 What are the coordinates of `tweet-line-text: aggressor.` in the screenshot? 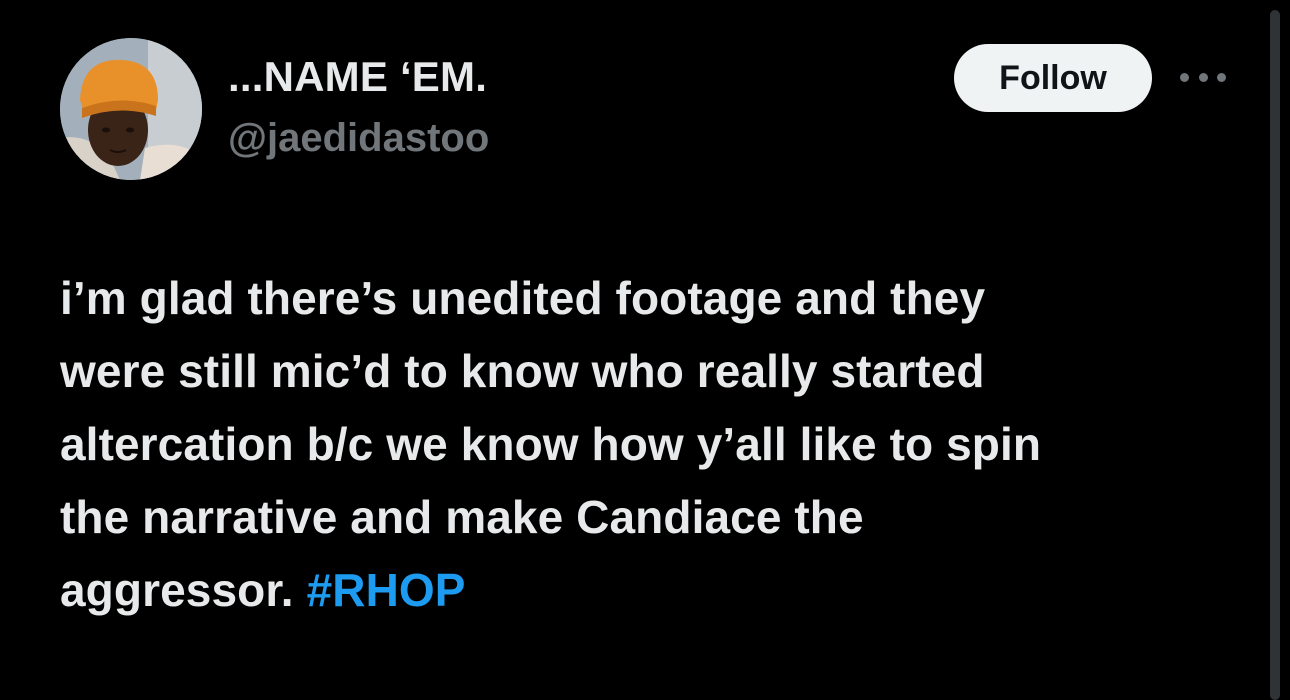 It's located at (183, 590).